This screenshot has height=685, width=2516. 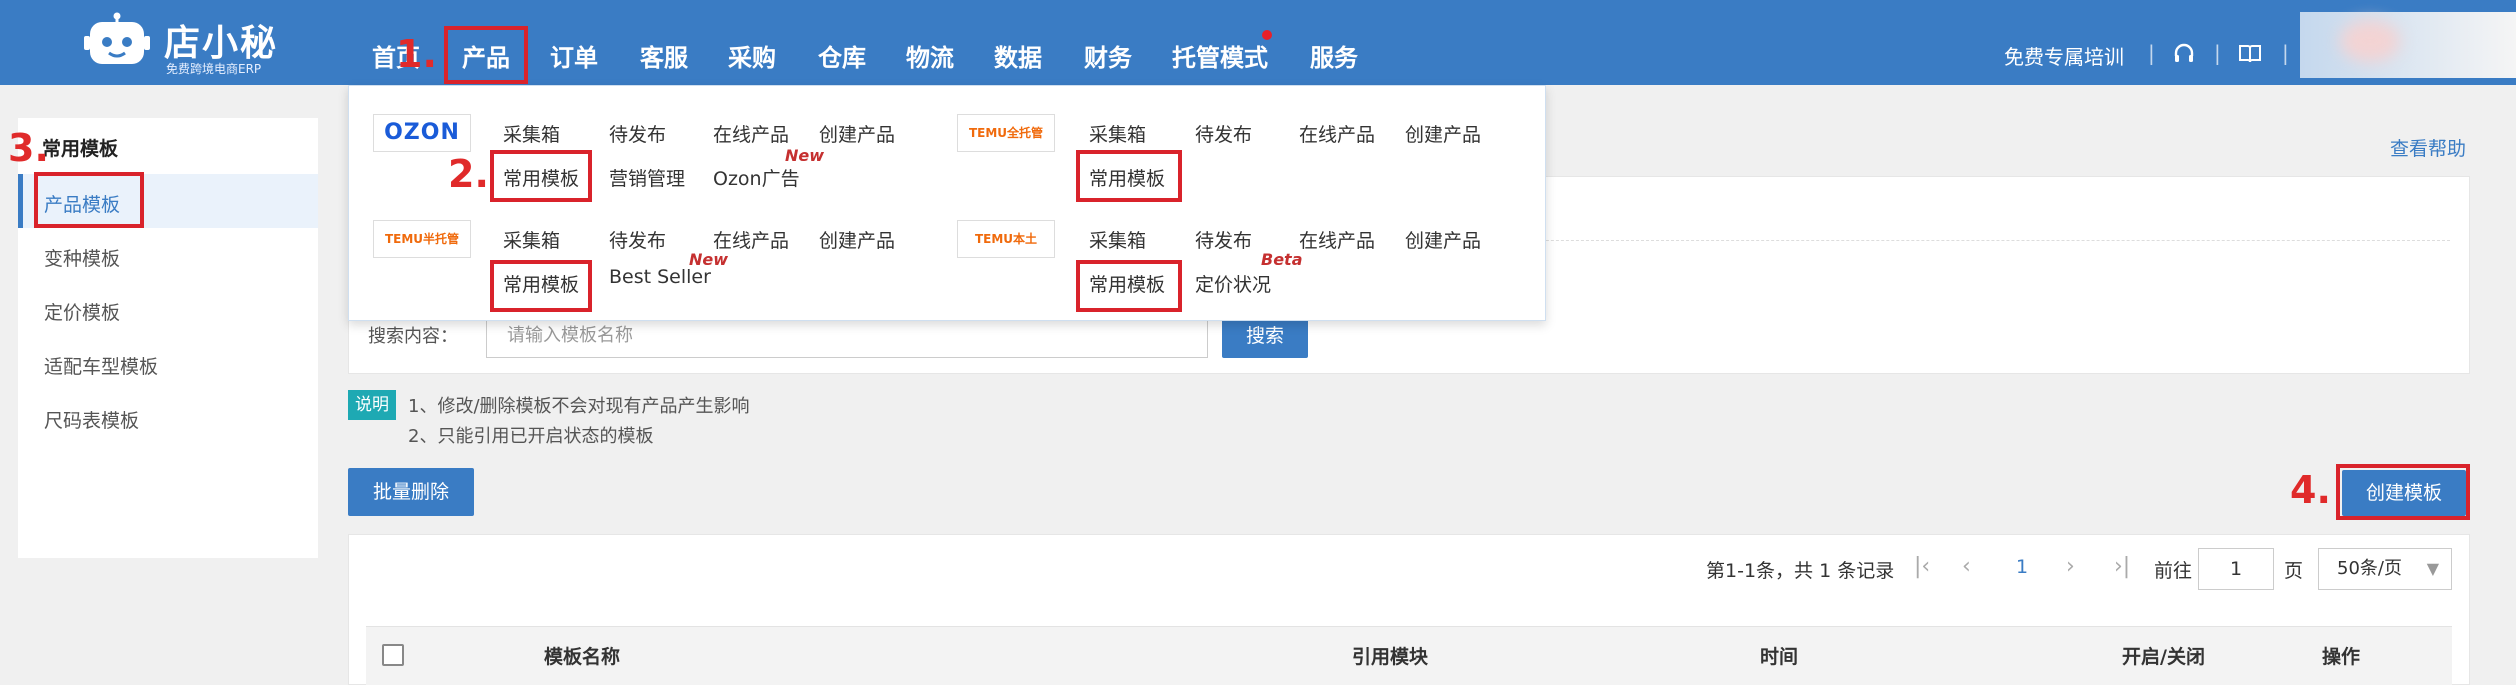 I want to click on temu-semi-logo: TEMU半托管, so click(x=422, y=239).